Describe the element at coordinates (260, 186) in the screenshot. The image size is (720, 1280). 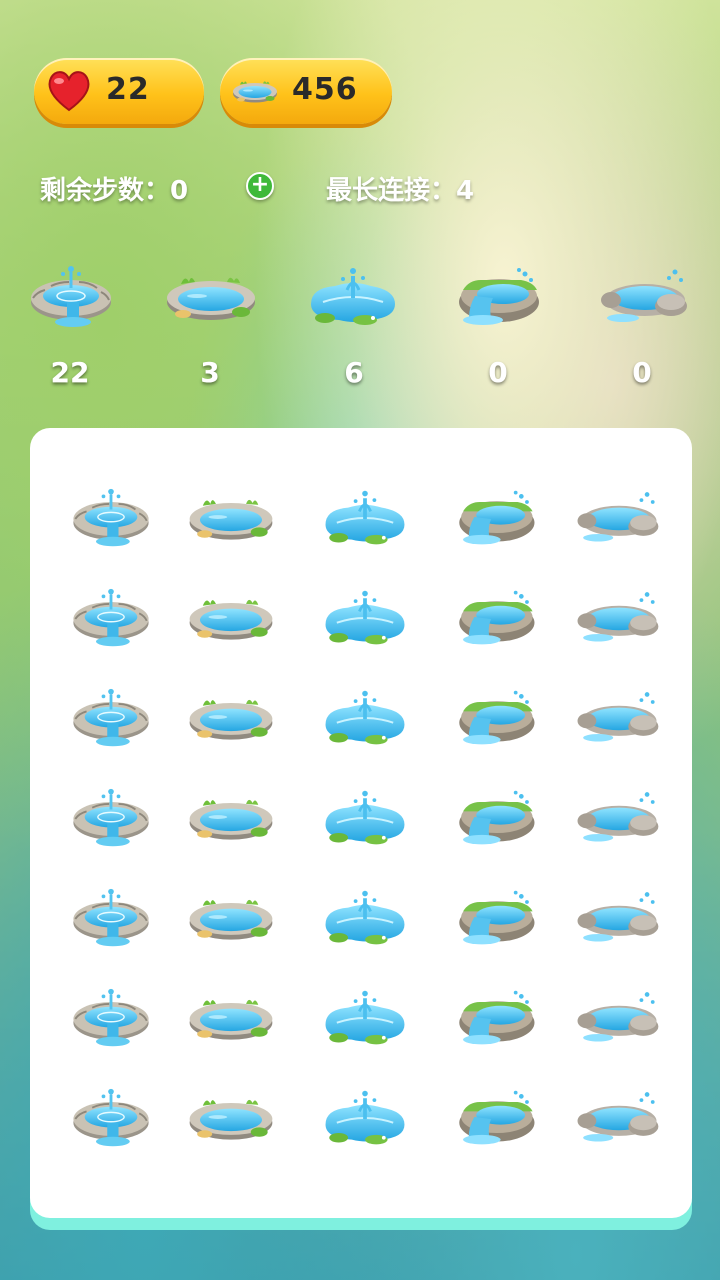
I see `add-steps-button: +` at that location.